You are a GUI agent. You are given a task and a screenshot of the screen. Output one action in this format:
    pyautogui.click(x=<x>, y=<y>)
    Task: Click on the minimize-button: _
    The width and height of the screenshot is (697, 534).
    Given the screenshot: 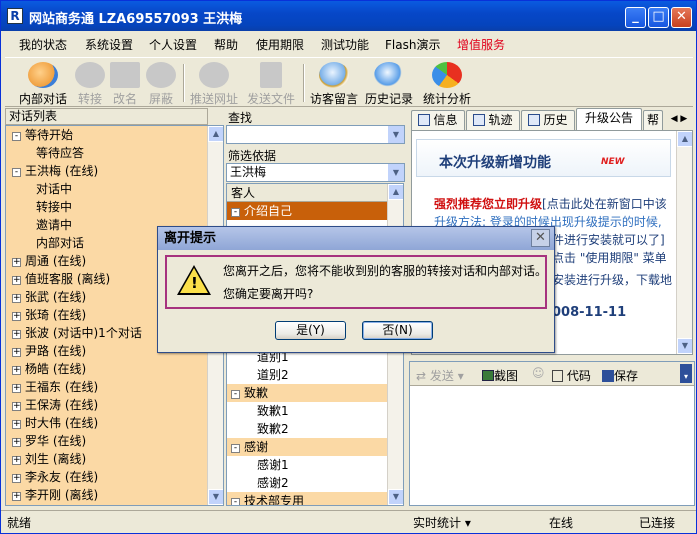 What is the action you would take?
    pyautogui.click(x=635, y=17)
    